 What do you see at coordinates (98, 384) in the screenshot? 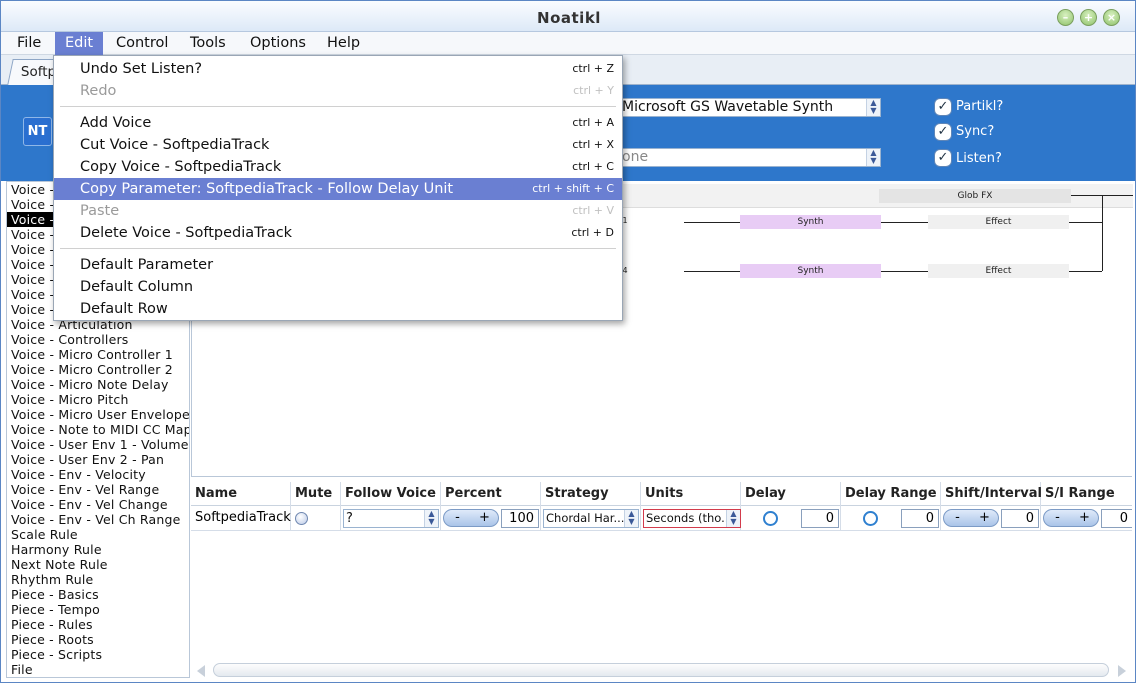
I see `list-item: Voice - Micro Note Delay` at bounding box center [98, 384].